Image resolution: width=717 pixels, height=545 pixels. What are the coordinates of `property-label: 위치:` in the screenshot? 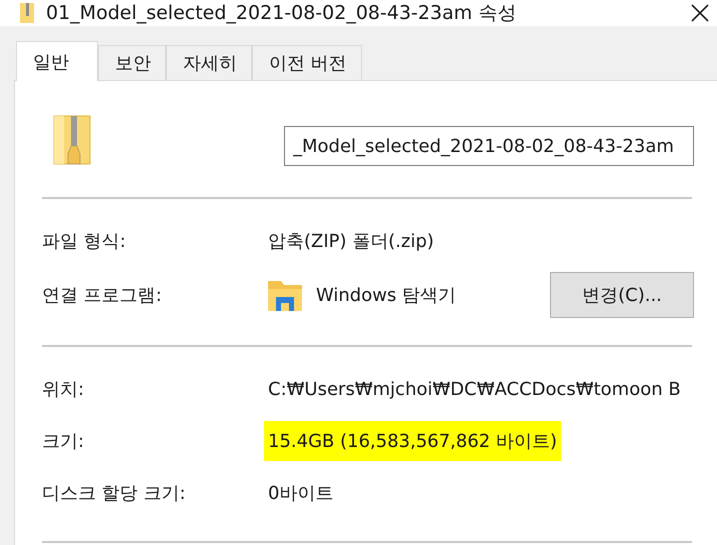 It's located at (64, 389).